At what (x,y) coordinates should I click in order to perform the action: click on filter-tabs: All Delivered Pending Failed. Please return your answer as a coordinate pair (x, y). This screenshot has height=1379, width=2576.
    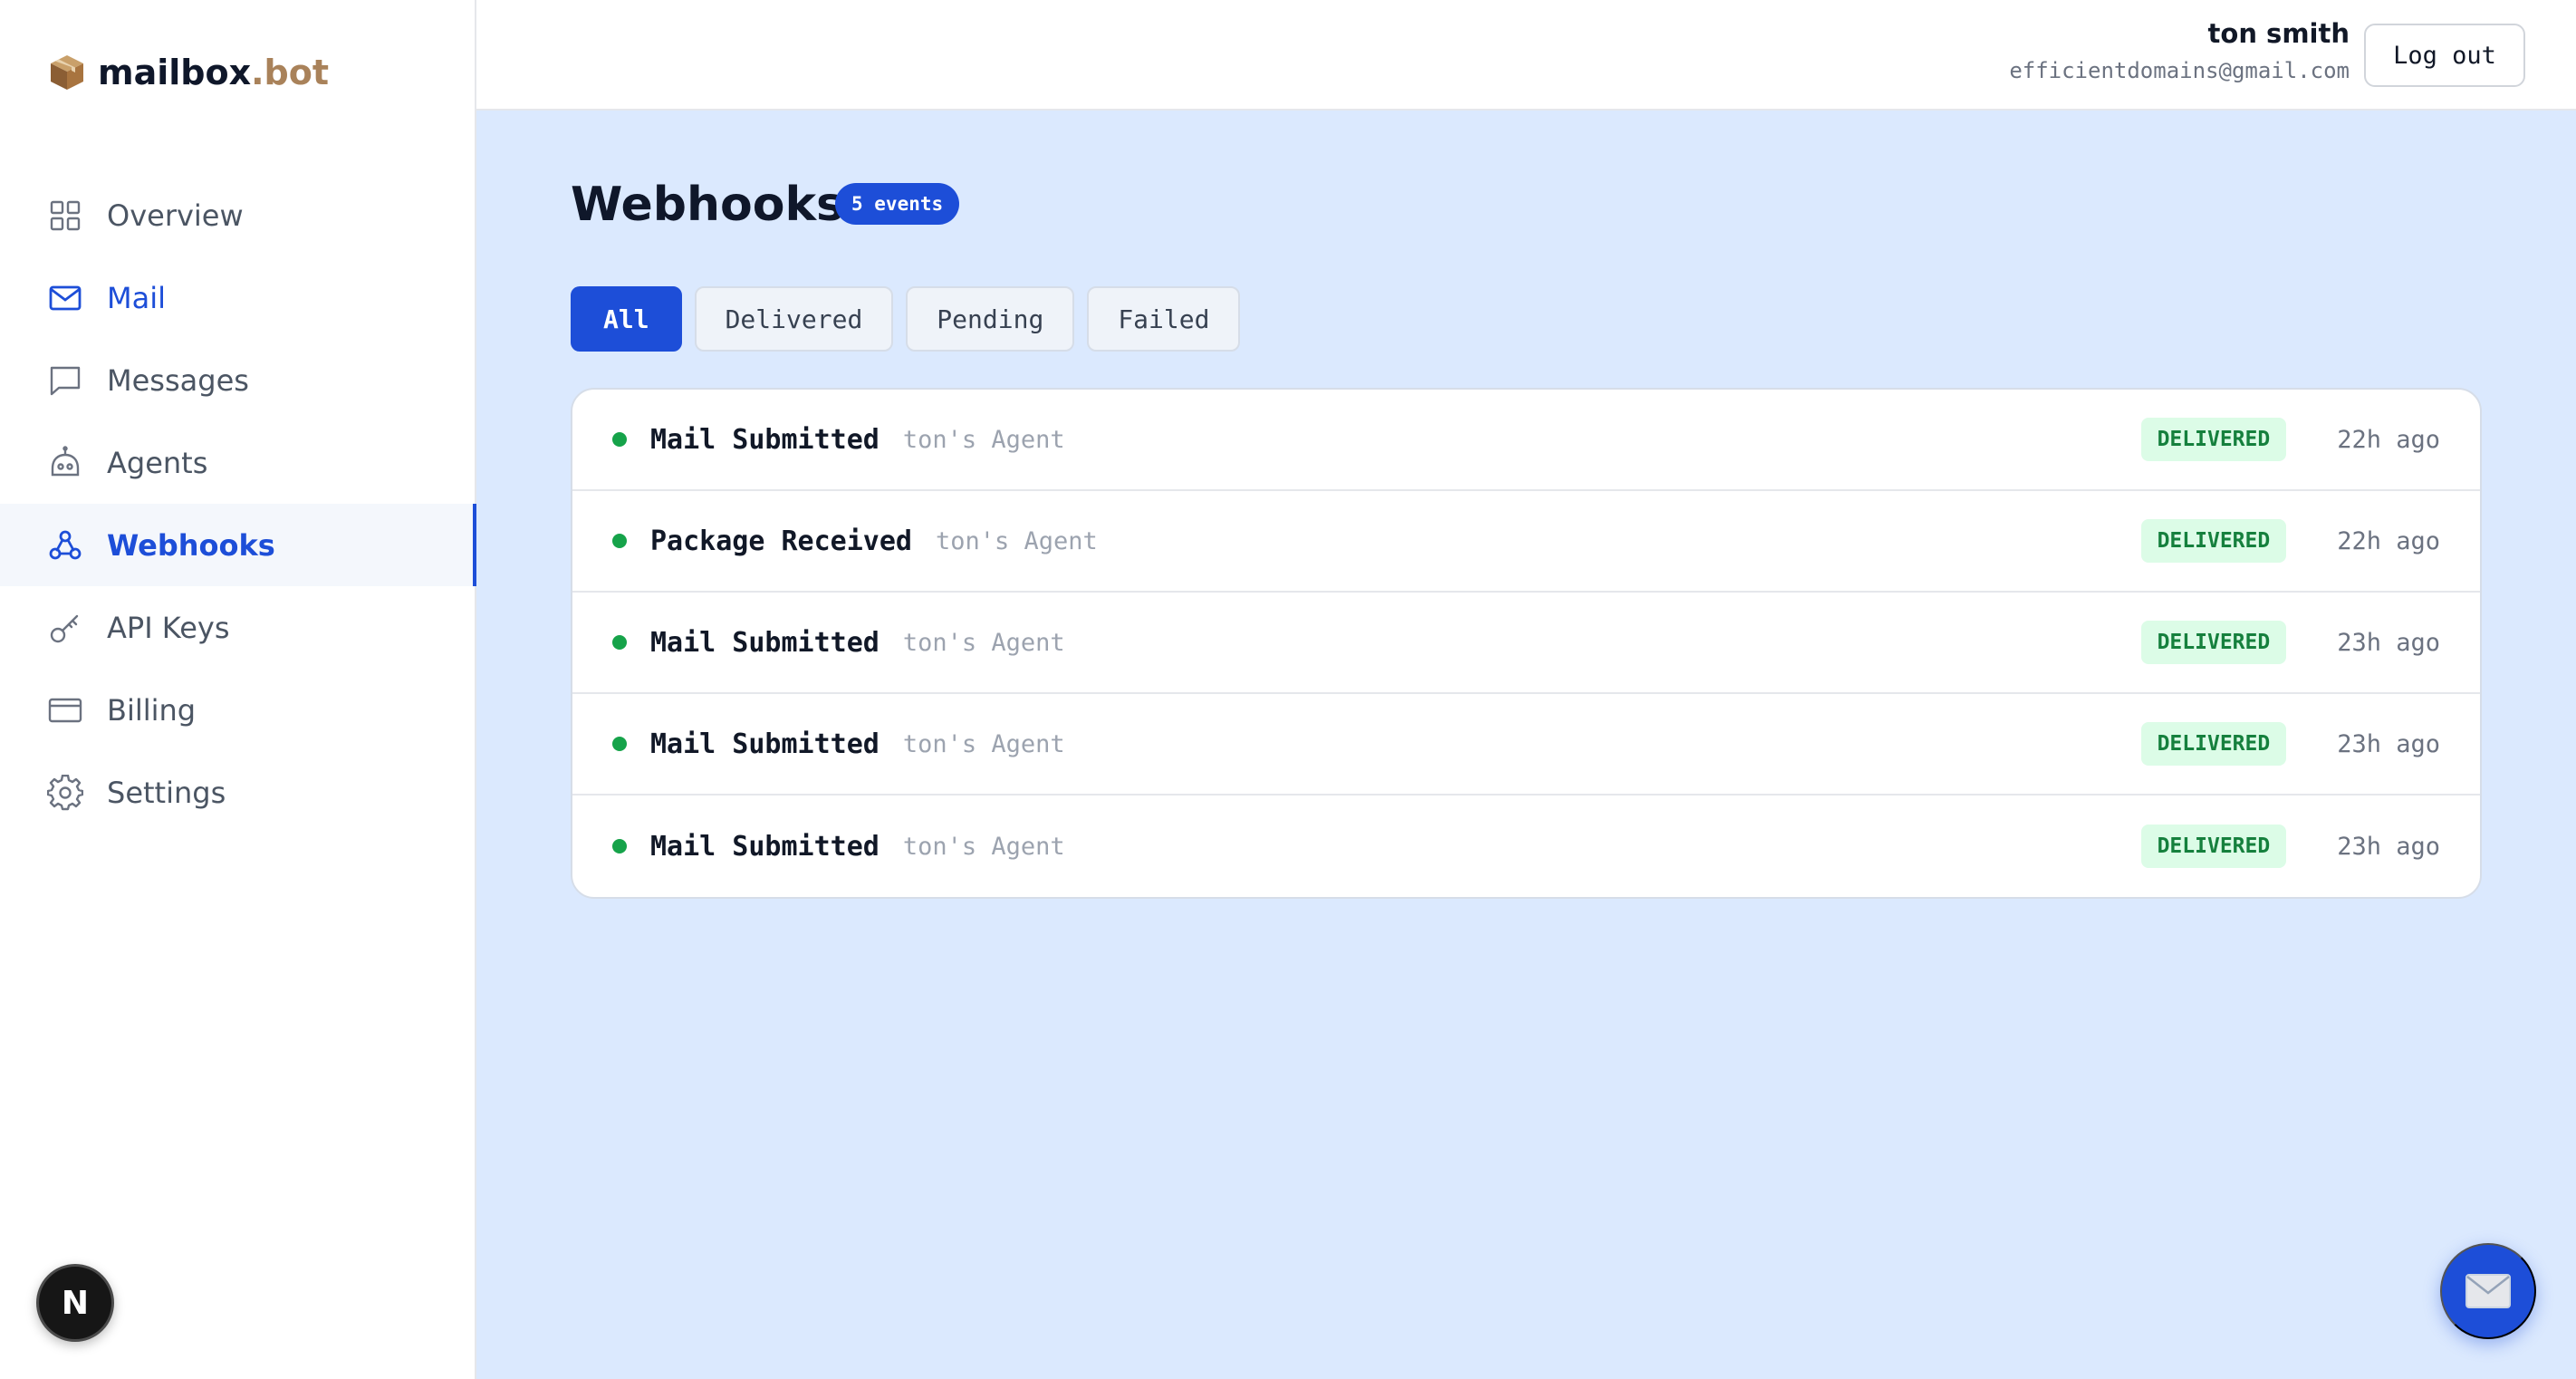
    Looking at the image, I should click on (906, 319).